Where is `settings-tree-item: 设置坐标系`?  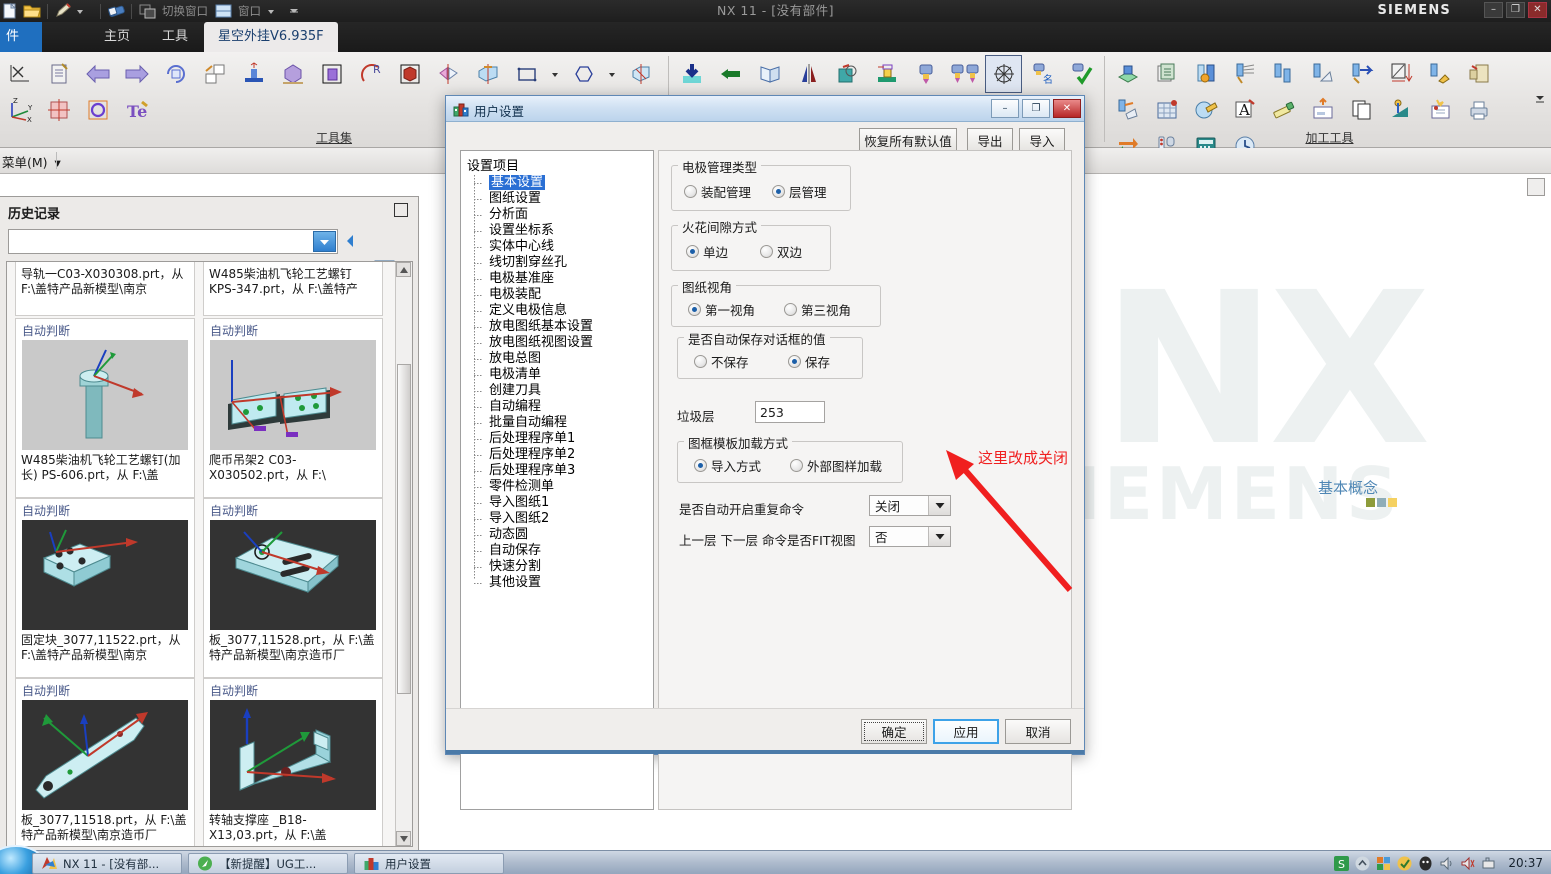
settings-tree-item: 设置坐标系 is located at coordinates (530, 231).